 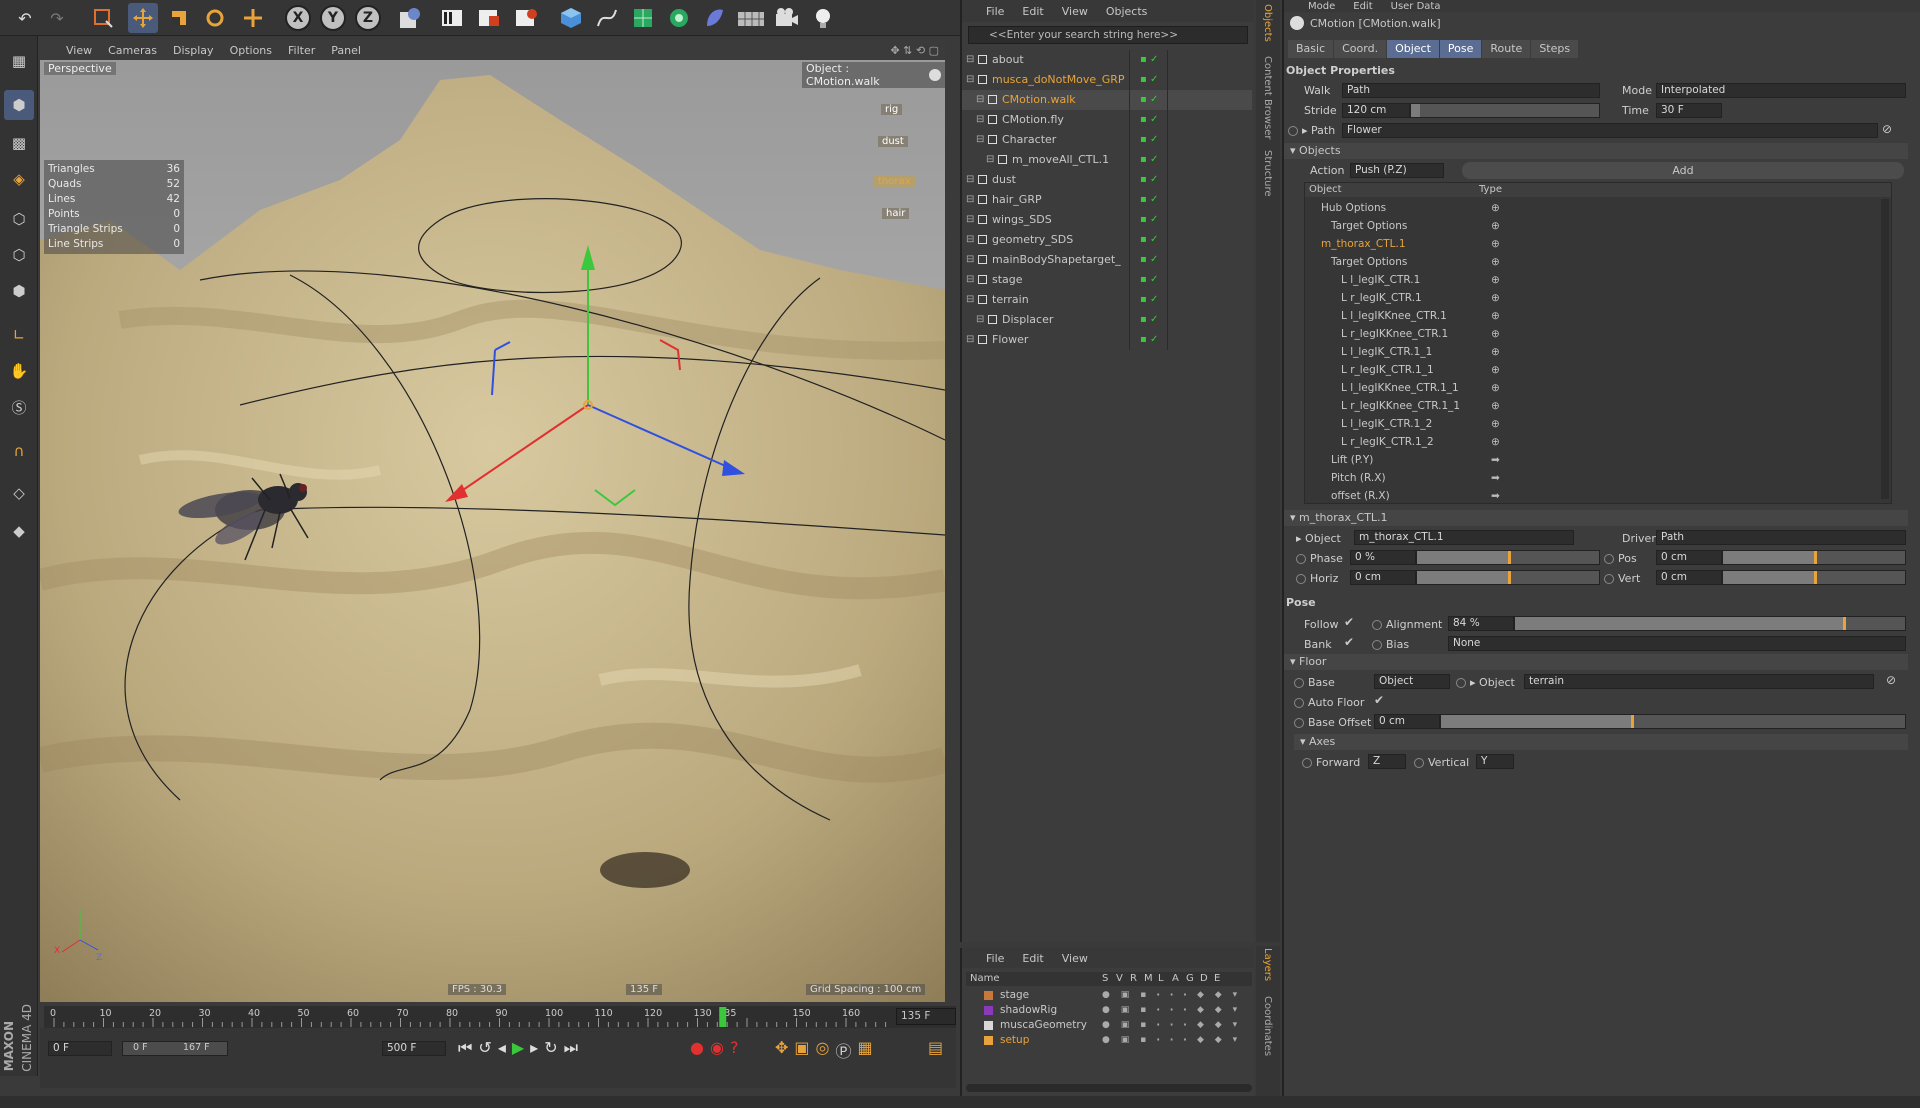 I want to click on camera-icon, so click(x=787, y=18).